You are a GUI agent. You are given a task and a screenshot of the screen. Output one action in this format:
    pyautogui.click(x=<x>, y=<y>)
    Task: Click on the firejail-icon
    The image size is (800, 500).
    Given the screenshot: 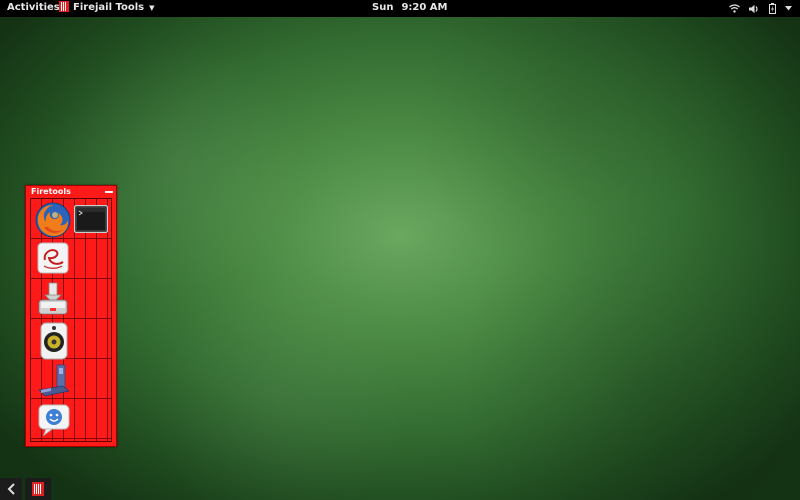 What is the action you would take?
    pyautogui.click(x=64, y=6)
    